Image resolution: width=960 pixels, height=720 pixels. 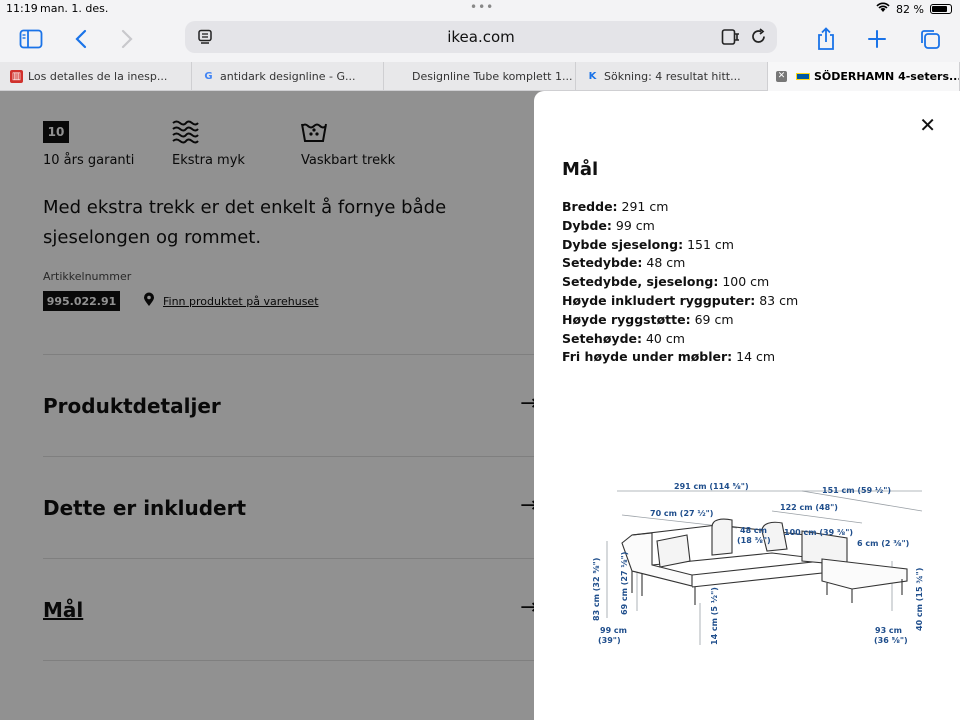 What do you see at coordinates (826, 39) in the screenshot?
I see `share-icon` at bounding box center [826, 39].